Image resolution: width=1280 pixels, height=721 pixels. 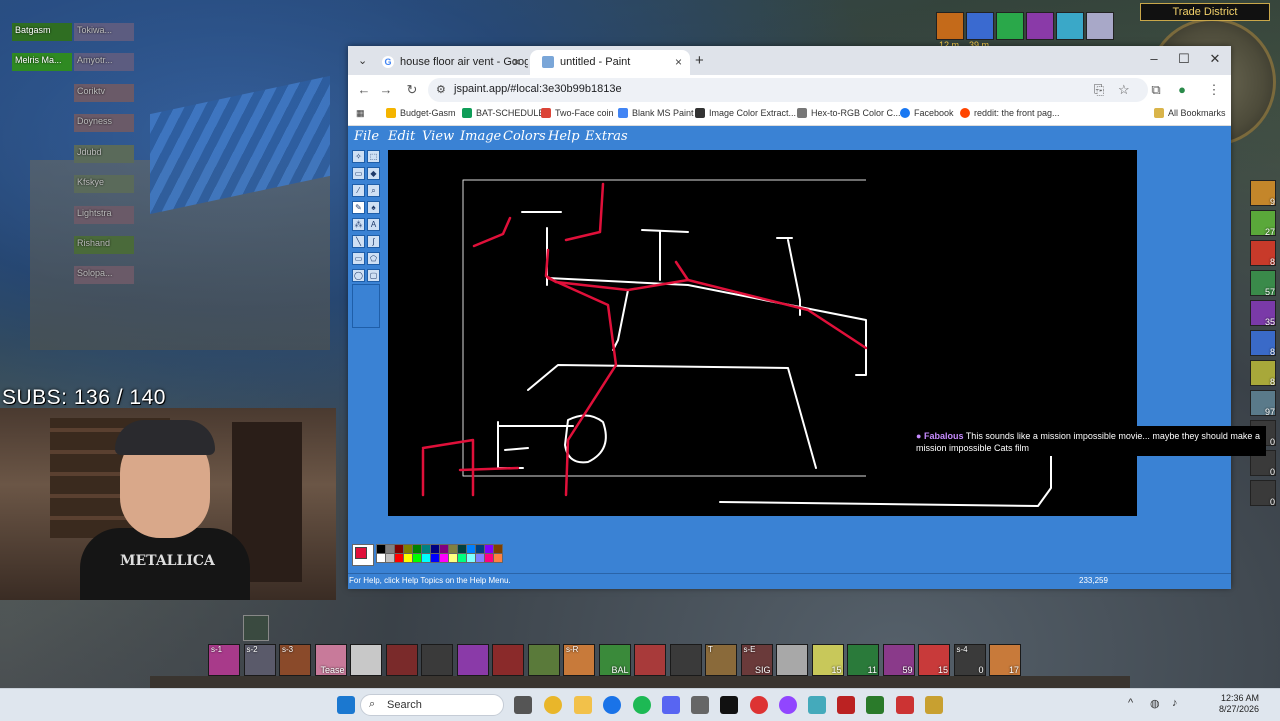 What do you see at coordinates (366, 306) in the screenshot?
I see `tool-options` at bounding box center [366, 306].